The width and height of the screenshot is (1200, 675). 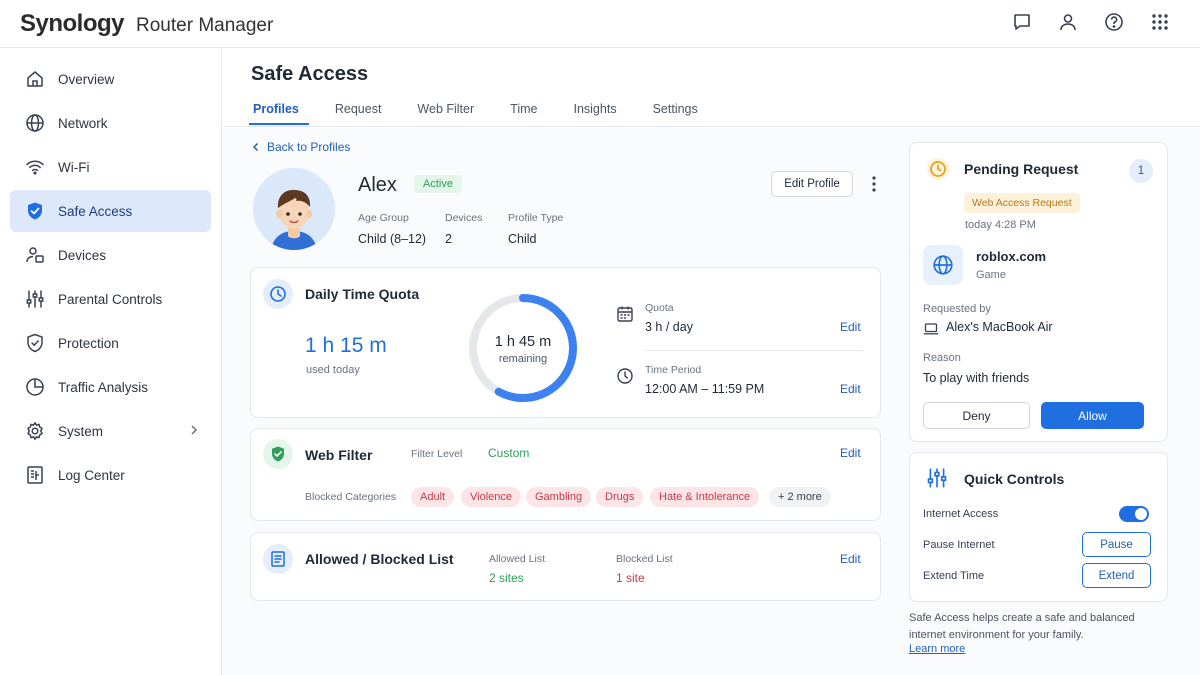 I want to click on back-to-profiles-link: Back to Profiles, so click(x=300, y=147).